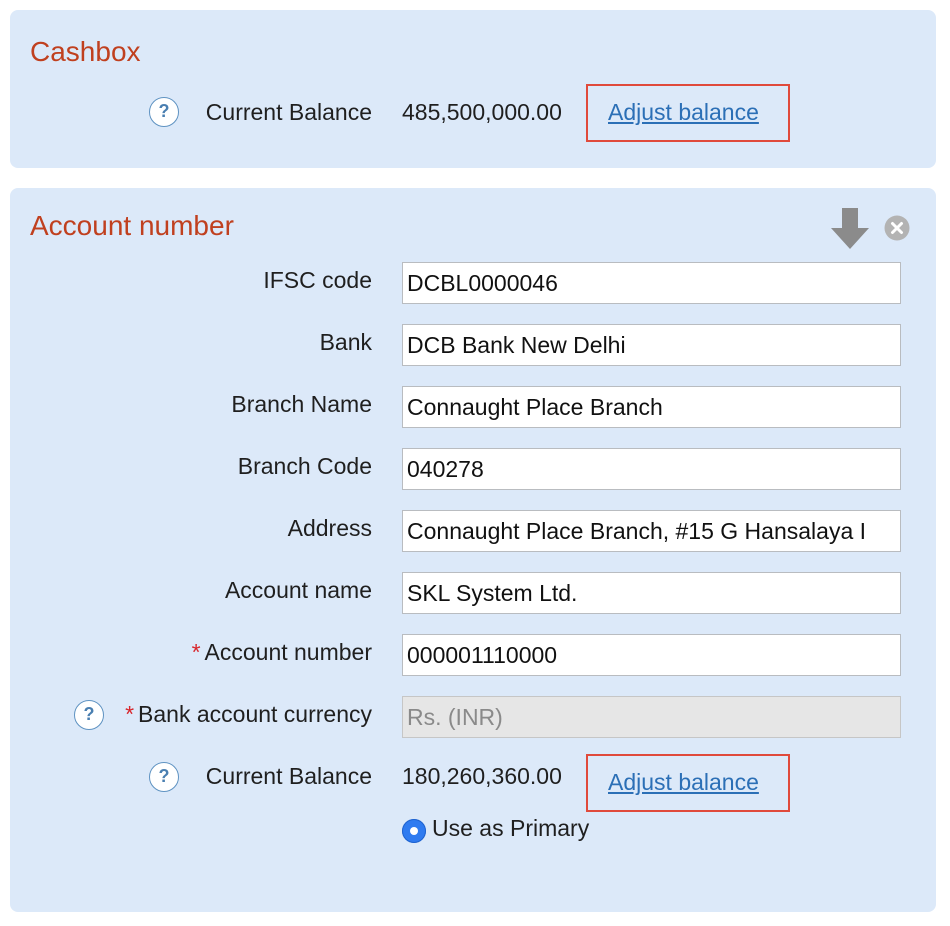 This screenshot has width=950, height=926. Describe the element at coordinates (516, 345) in the screenshot. I see `bank-value: DCB Bank New Delhi` at that location.